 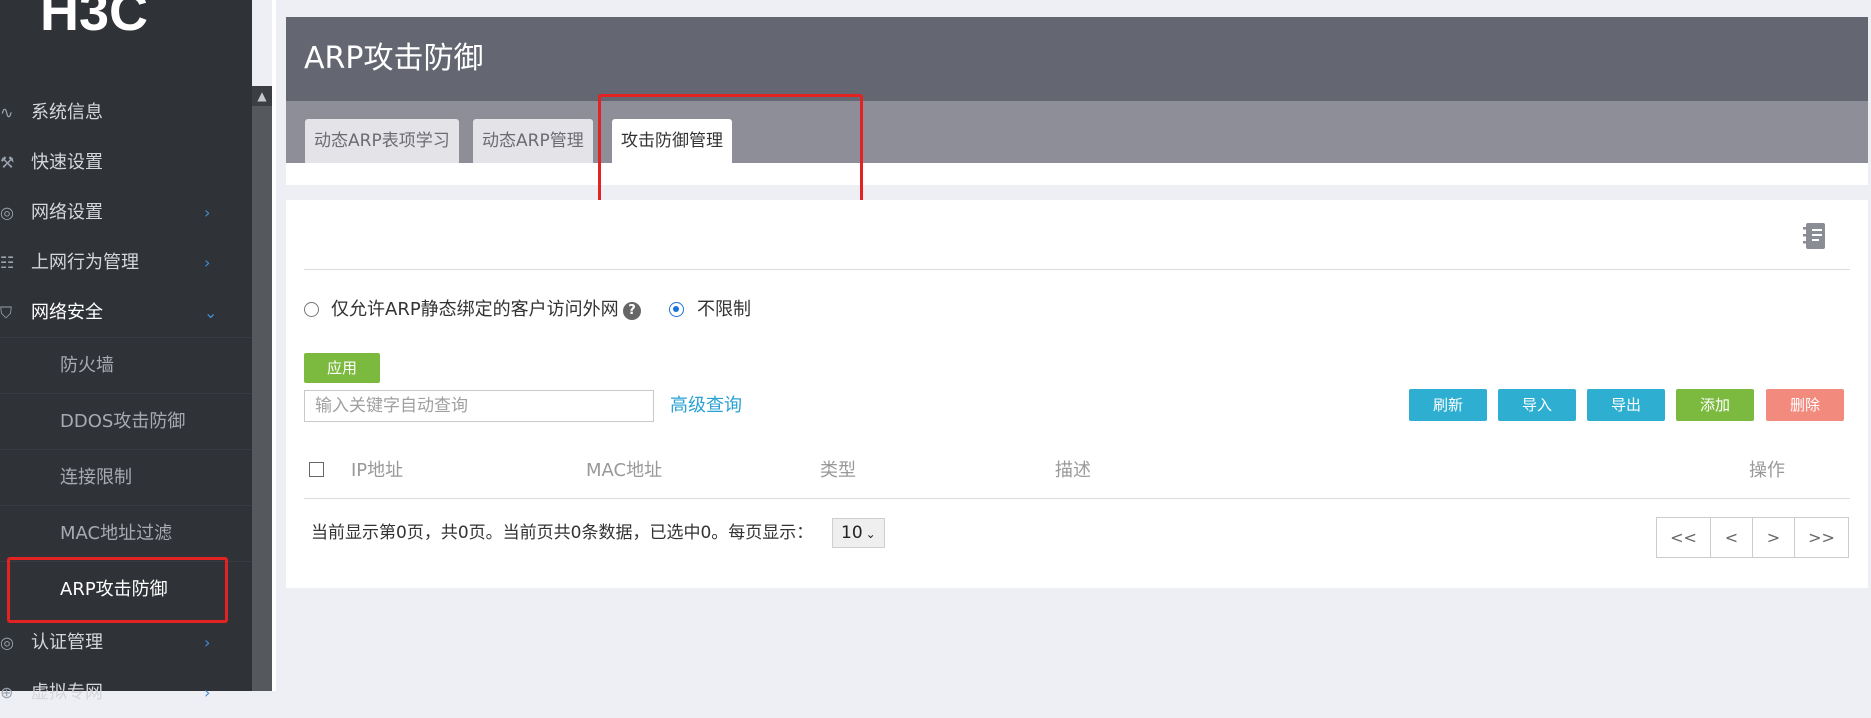 What do you see at coordinates (1684, 537) in the screenshot?
I see `first-page-button: <<` at bounding box center [1684, 537].